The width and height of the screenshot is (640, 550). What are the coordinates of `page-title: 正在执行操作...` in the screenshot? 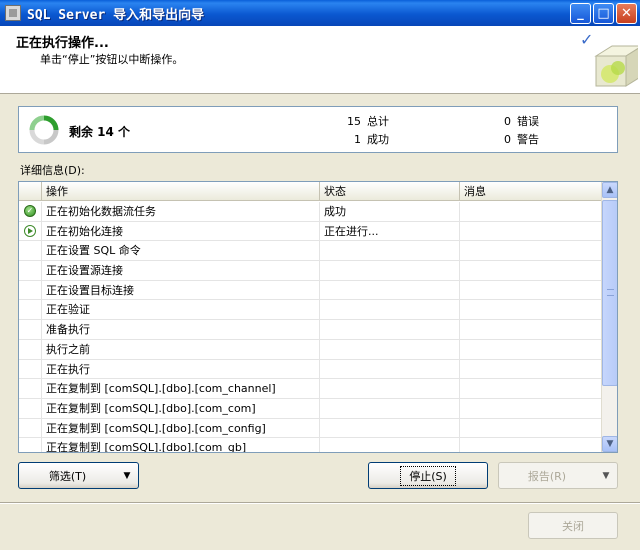 It's located at (62, 43).